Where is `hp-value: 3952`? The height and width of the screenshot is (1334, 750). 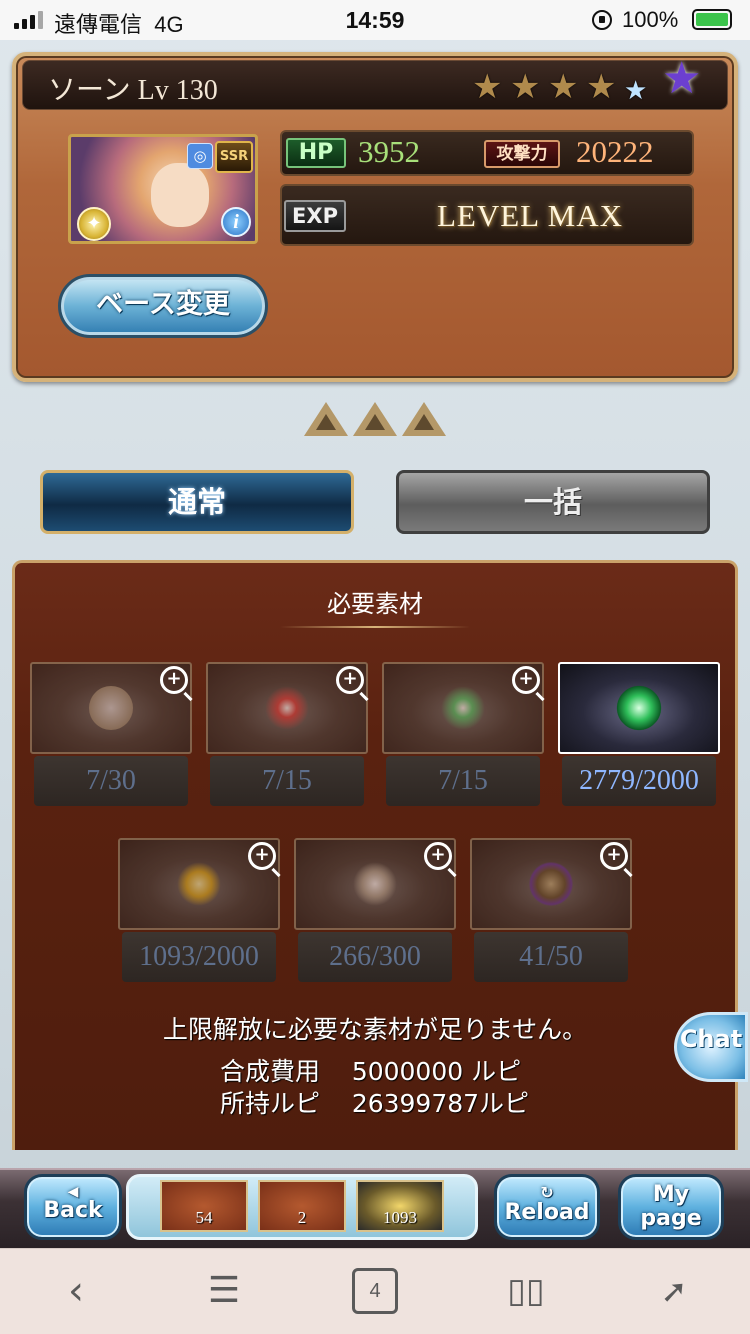 hp-value: 3952 is located at coordinates (389, 151).